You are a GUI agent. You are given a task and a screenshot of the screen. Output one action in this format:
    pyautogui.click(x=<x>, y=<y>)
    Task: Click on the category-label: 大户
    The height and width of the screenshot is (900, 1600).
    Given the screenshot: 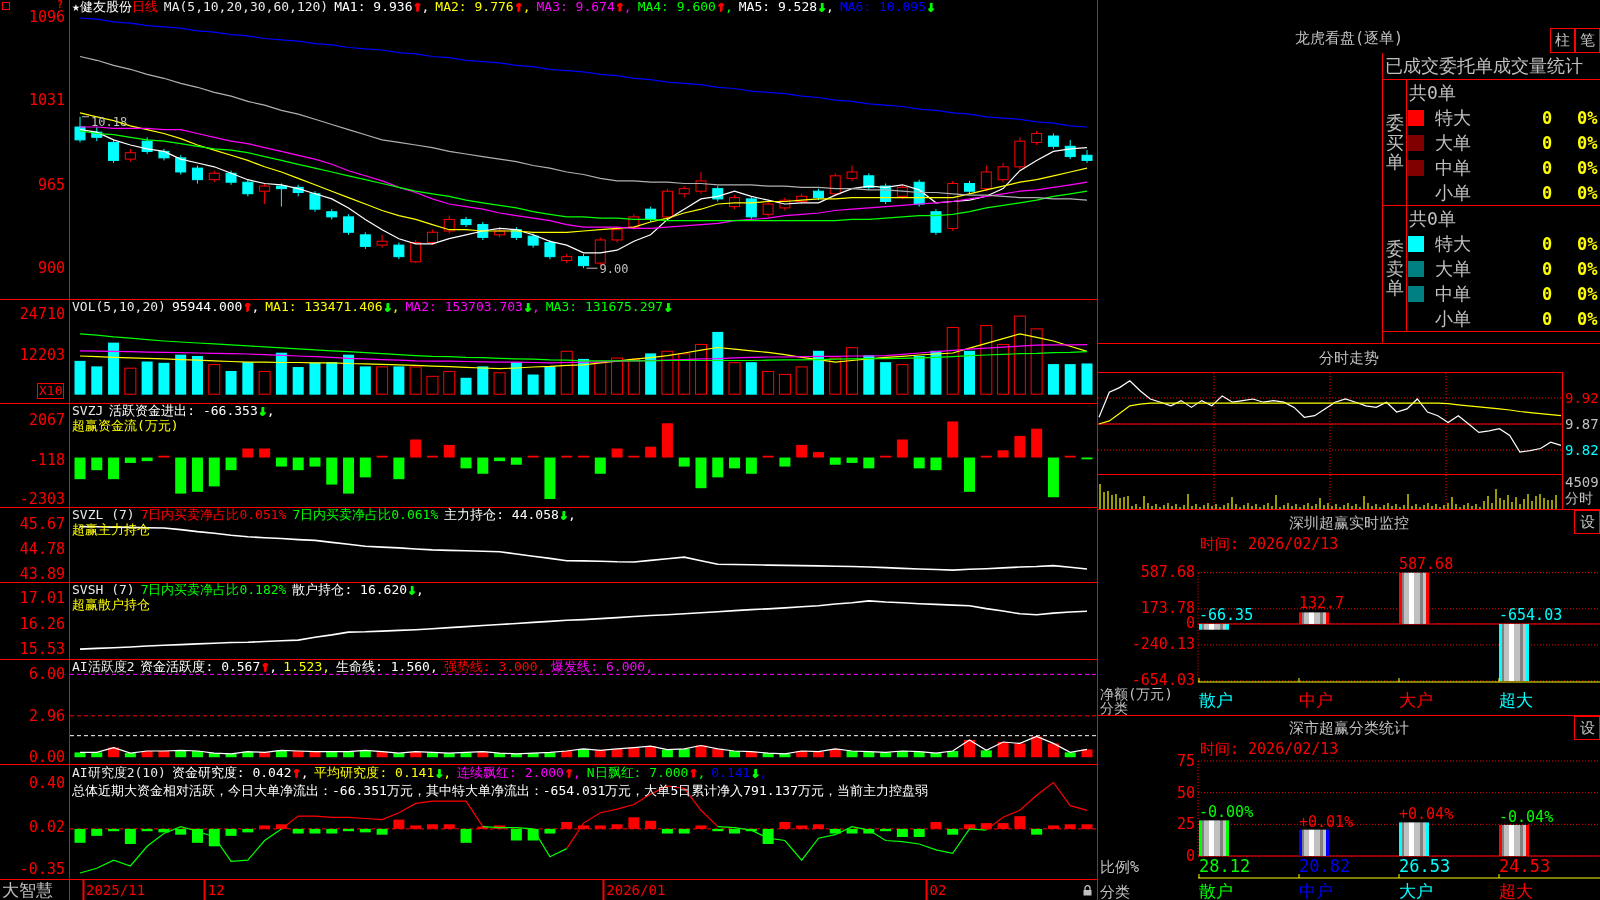 What is the action you would take?
    pyautogui.click(x=1416, y=890)
    